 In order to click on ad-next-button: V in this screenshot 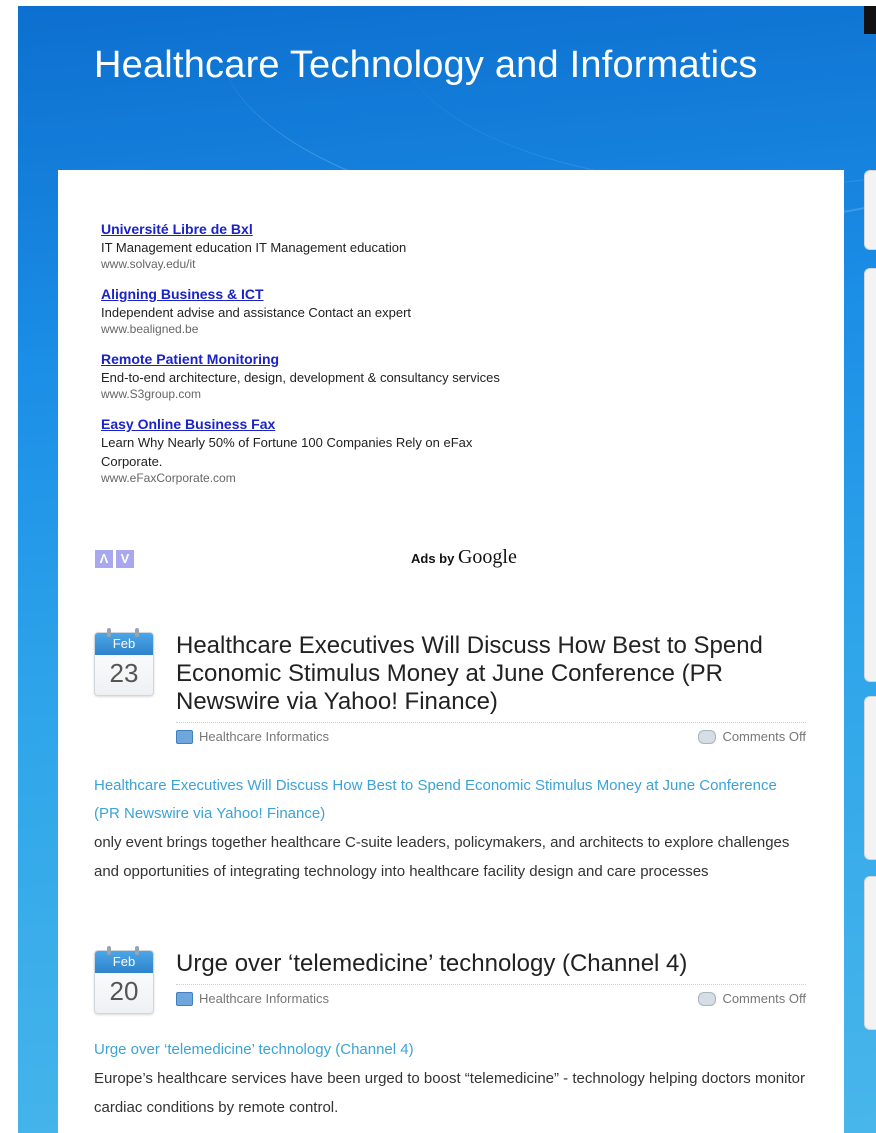, I will do `click(125, 559)`.